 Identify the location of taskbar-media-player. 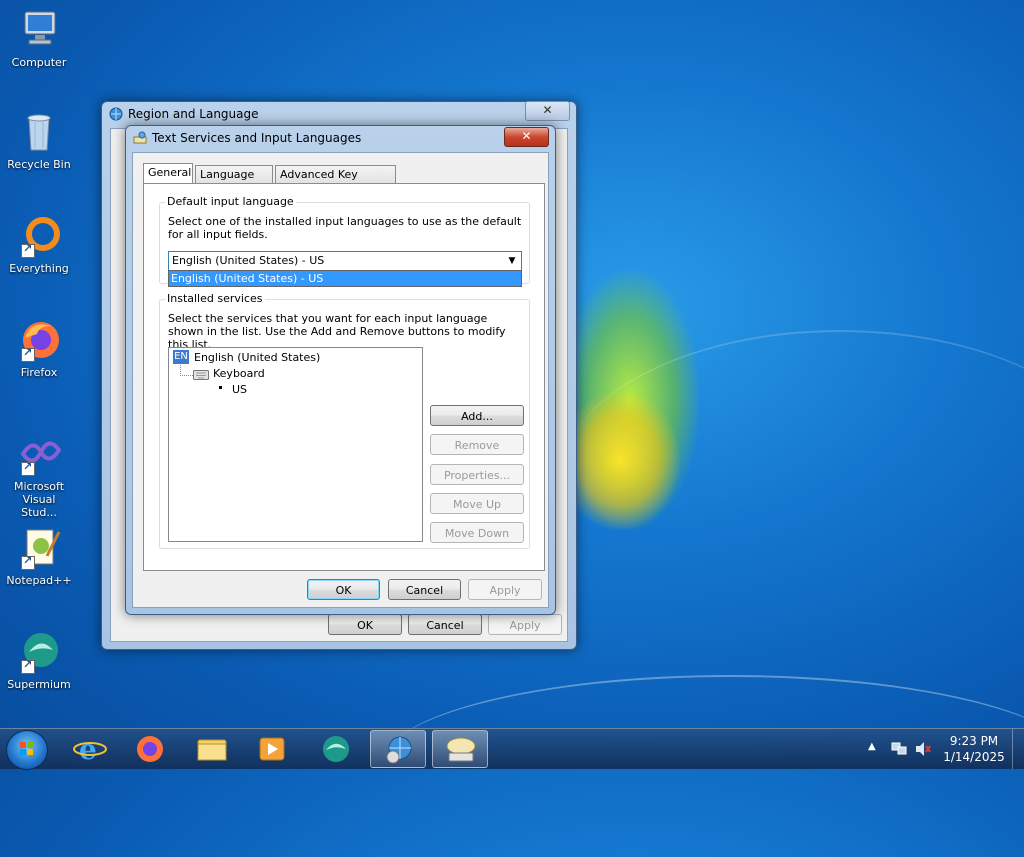
(272, 749).